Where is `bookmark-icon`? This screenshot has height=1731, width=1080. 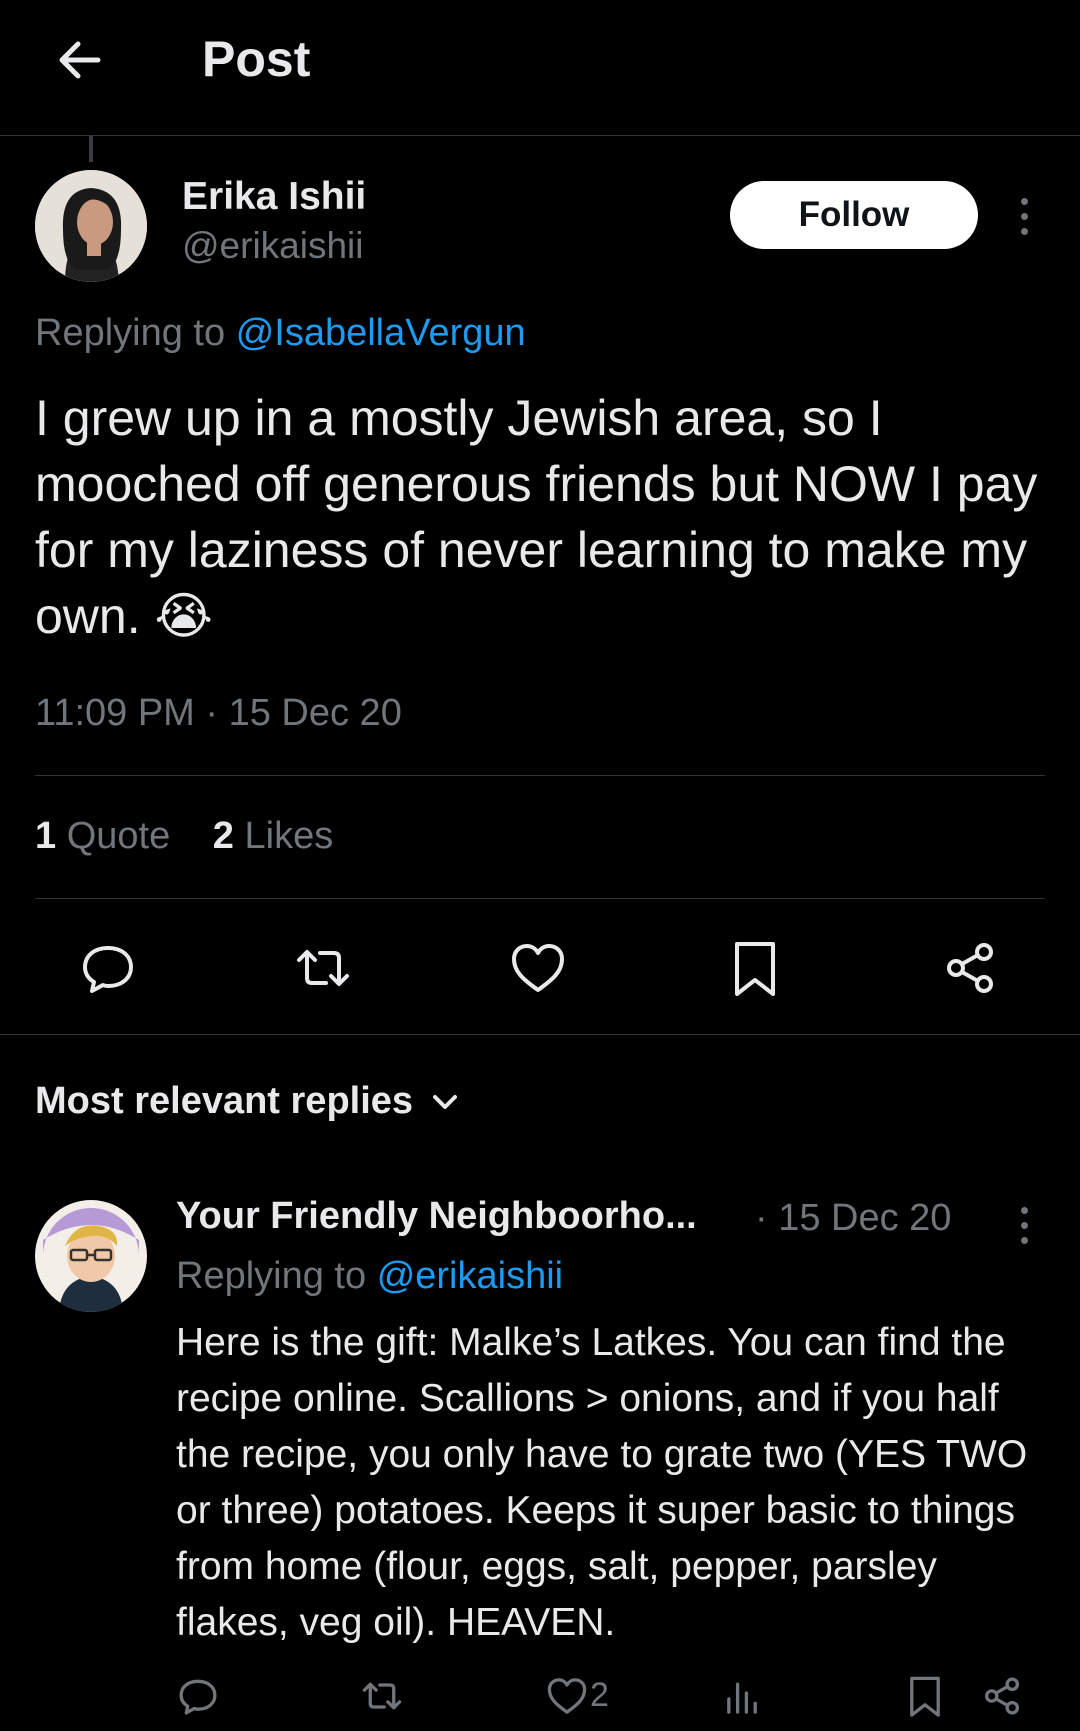 bookmark-icon is located at coordinates (755, 968).